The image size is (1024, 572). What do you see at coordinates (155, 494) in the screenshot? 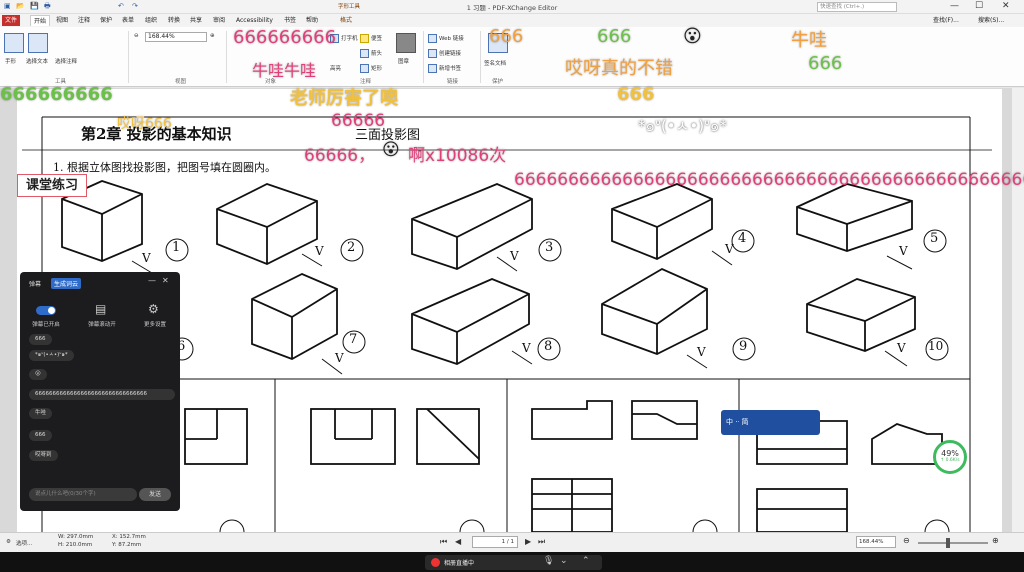
I see `send-button: 发送` at bounding box center [155, 494].